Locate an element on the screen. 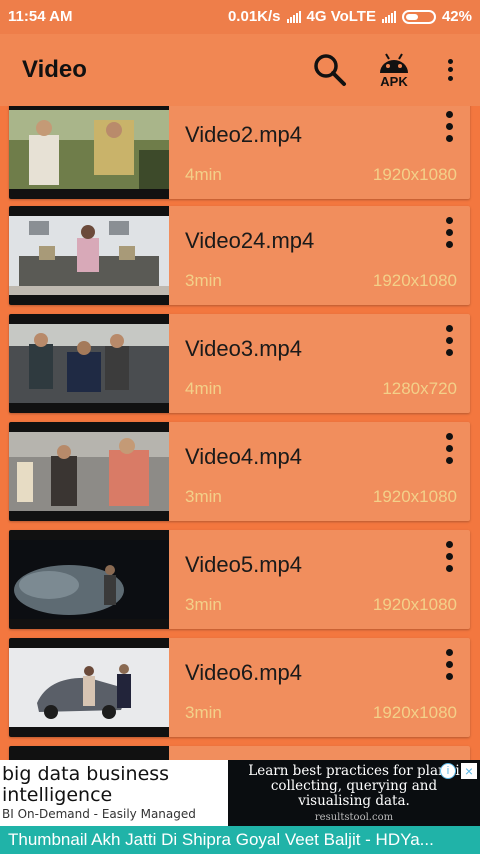  video-title: Video24.mp4 is located at coordinates (250, 240).